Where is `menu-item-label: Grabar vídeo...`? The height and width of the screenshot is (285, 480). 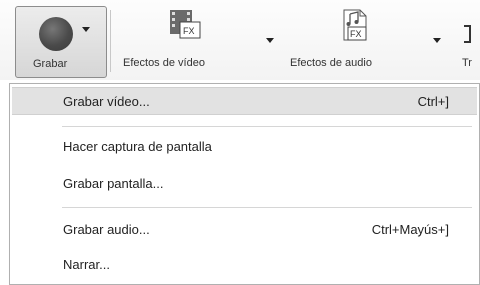 menu-item-label: Grabar vídeo... is located at coordinates (106, 101).